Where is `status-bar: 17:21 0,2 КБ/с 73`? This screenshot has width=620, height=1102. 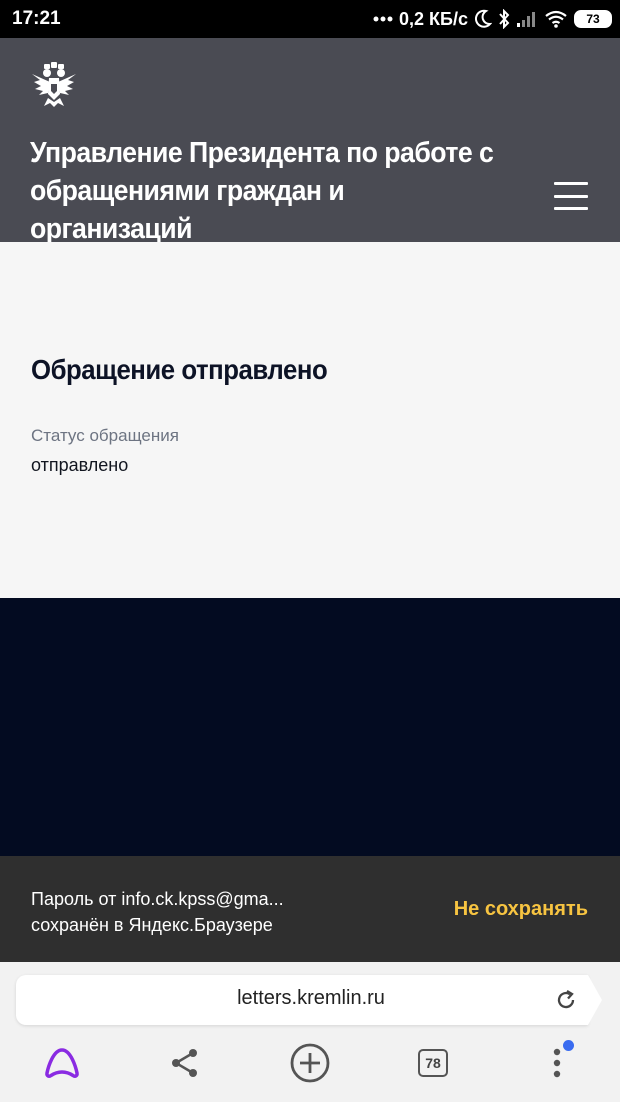 status-bar: 17:21 0,2 КБ/с 73 is located at coordinates (310, 19).